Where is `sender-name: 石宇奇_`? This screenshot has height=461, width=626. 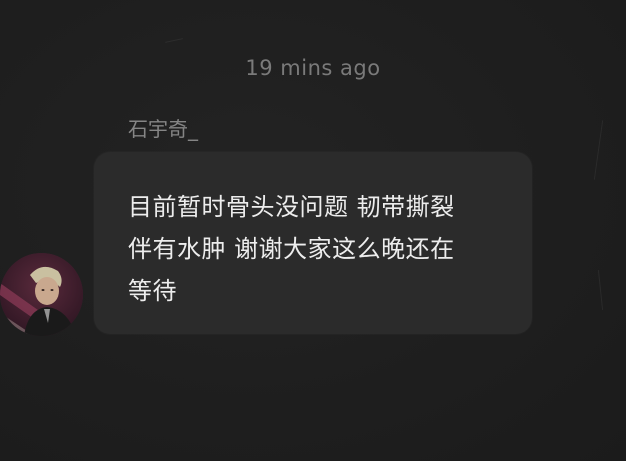 sender-name: 石宇奇_ is located at coordinates (163, 127).